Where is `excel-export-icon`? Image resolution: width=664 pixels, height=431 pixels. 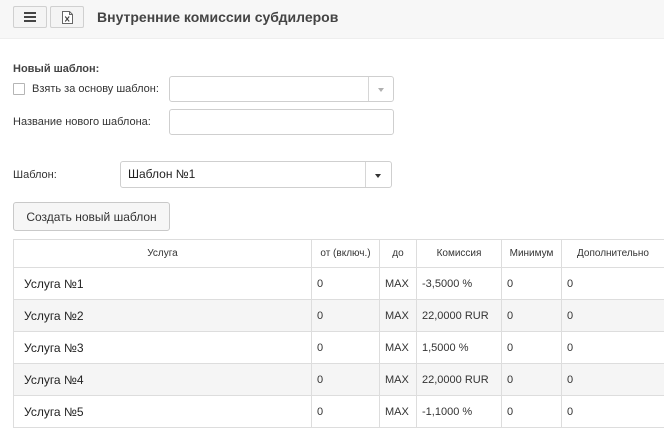 excel-export-icon is located at coordinates (67, 17).